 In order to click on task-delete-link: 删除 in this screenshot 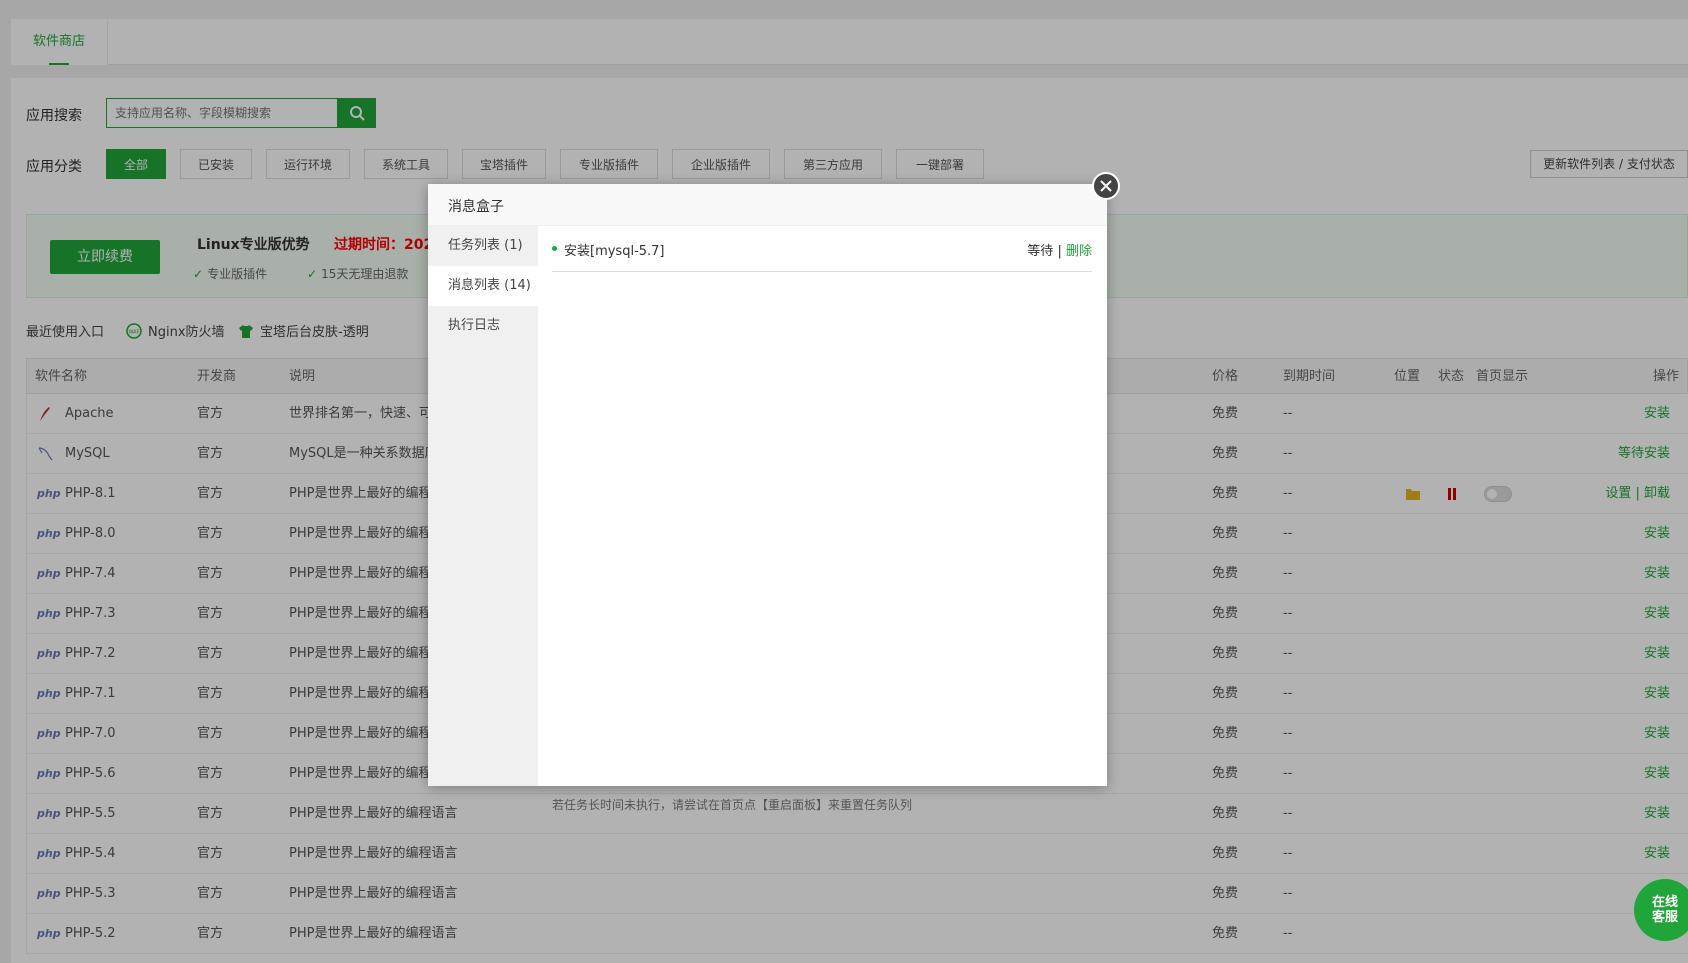, I will do `click(1079, 251)`.